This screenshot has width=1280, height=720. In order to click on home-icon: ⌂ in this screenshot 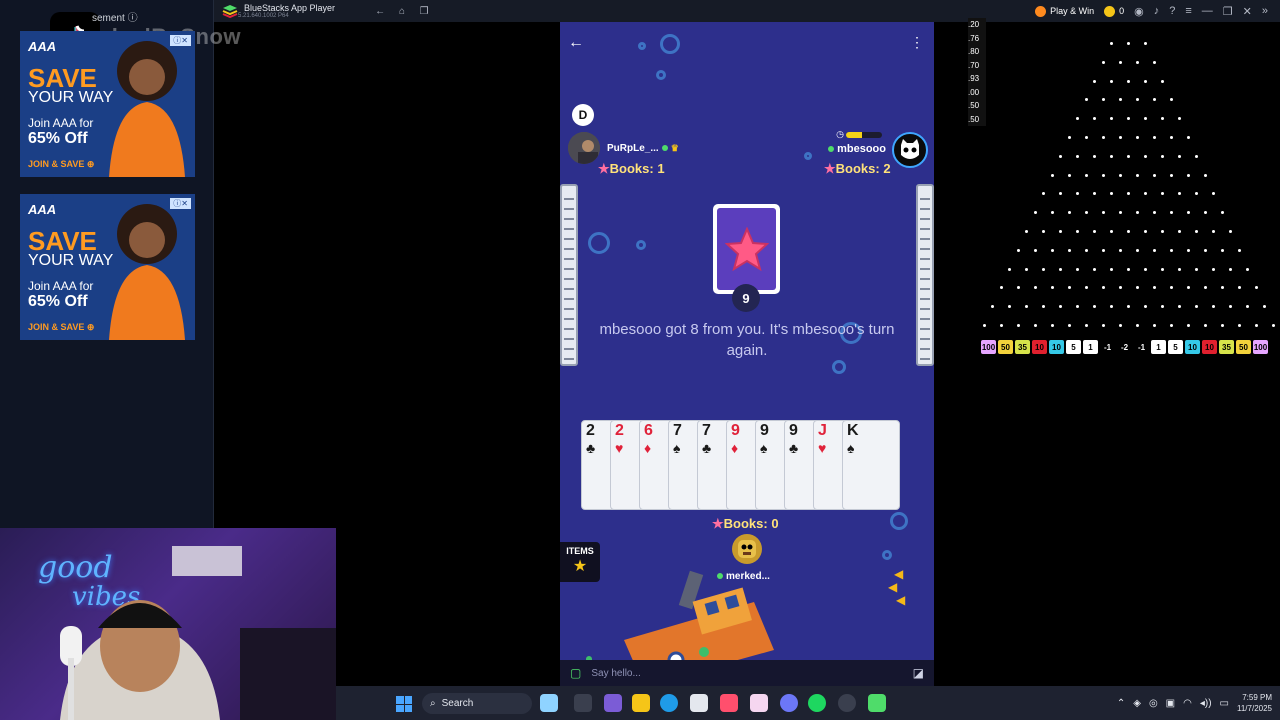, I will do `click(402, 11)`.